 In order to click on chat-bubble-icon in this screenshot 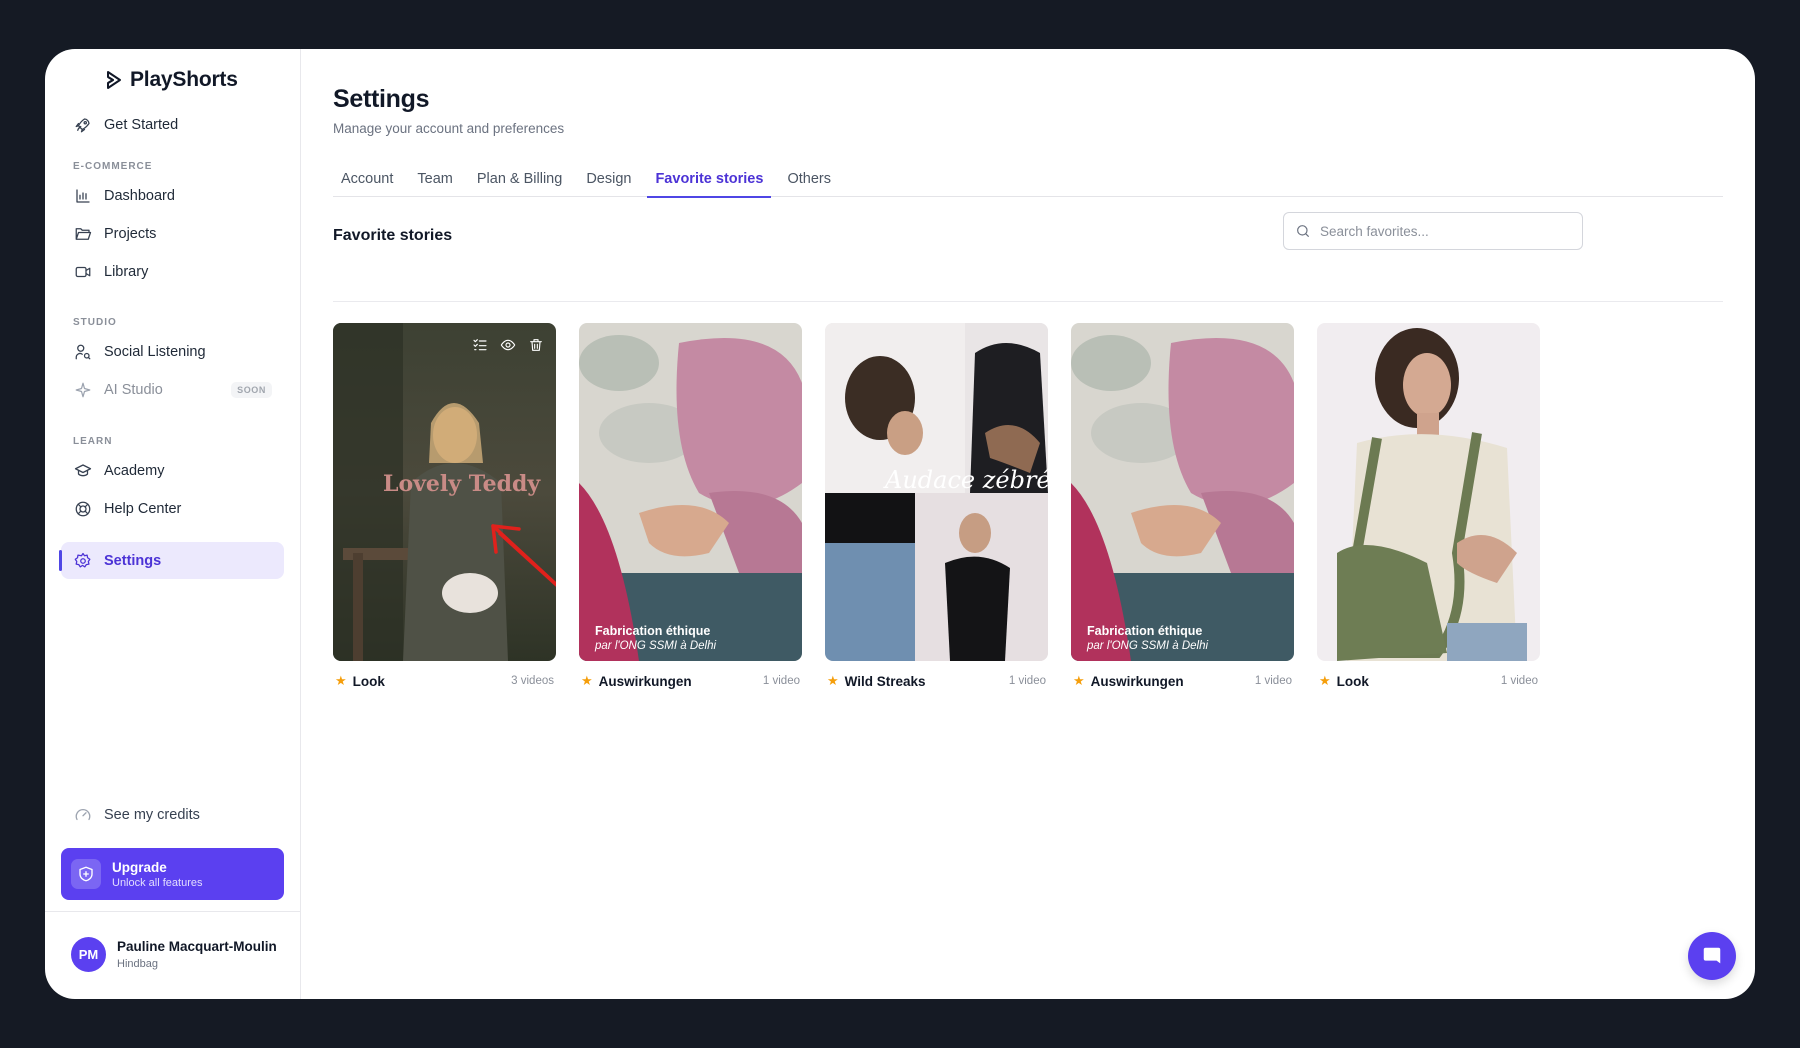, I will do `click(1712, 955)`.